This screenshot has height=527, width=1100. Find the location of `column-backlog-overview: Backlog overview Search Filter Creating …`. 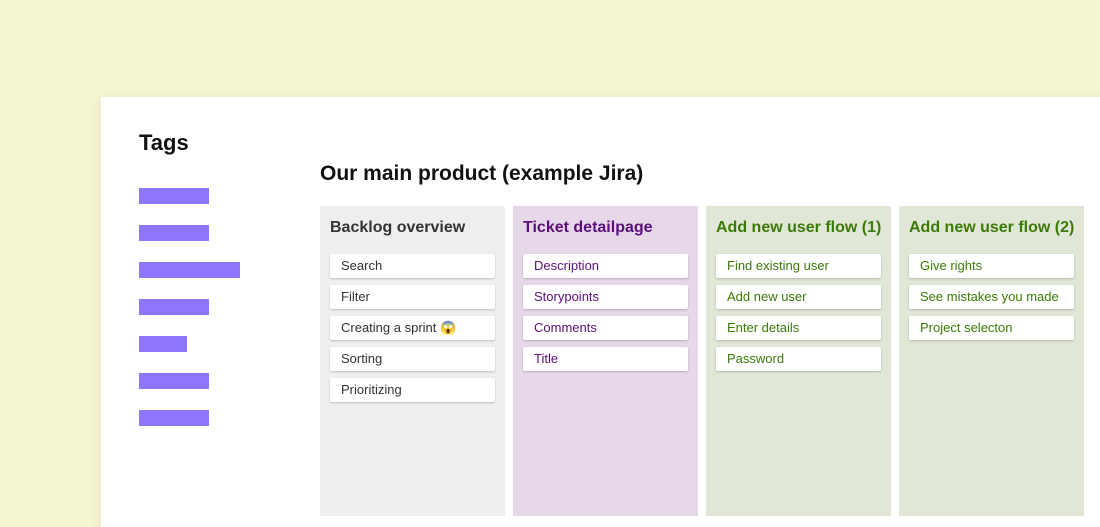

column-backlog-overview: Backlog overview Search Filter Creating … is located at coordinates (412, 361).